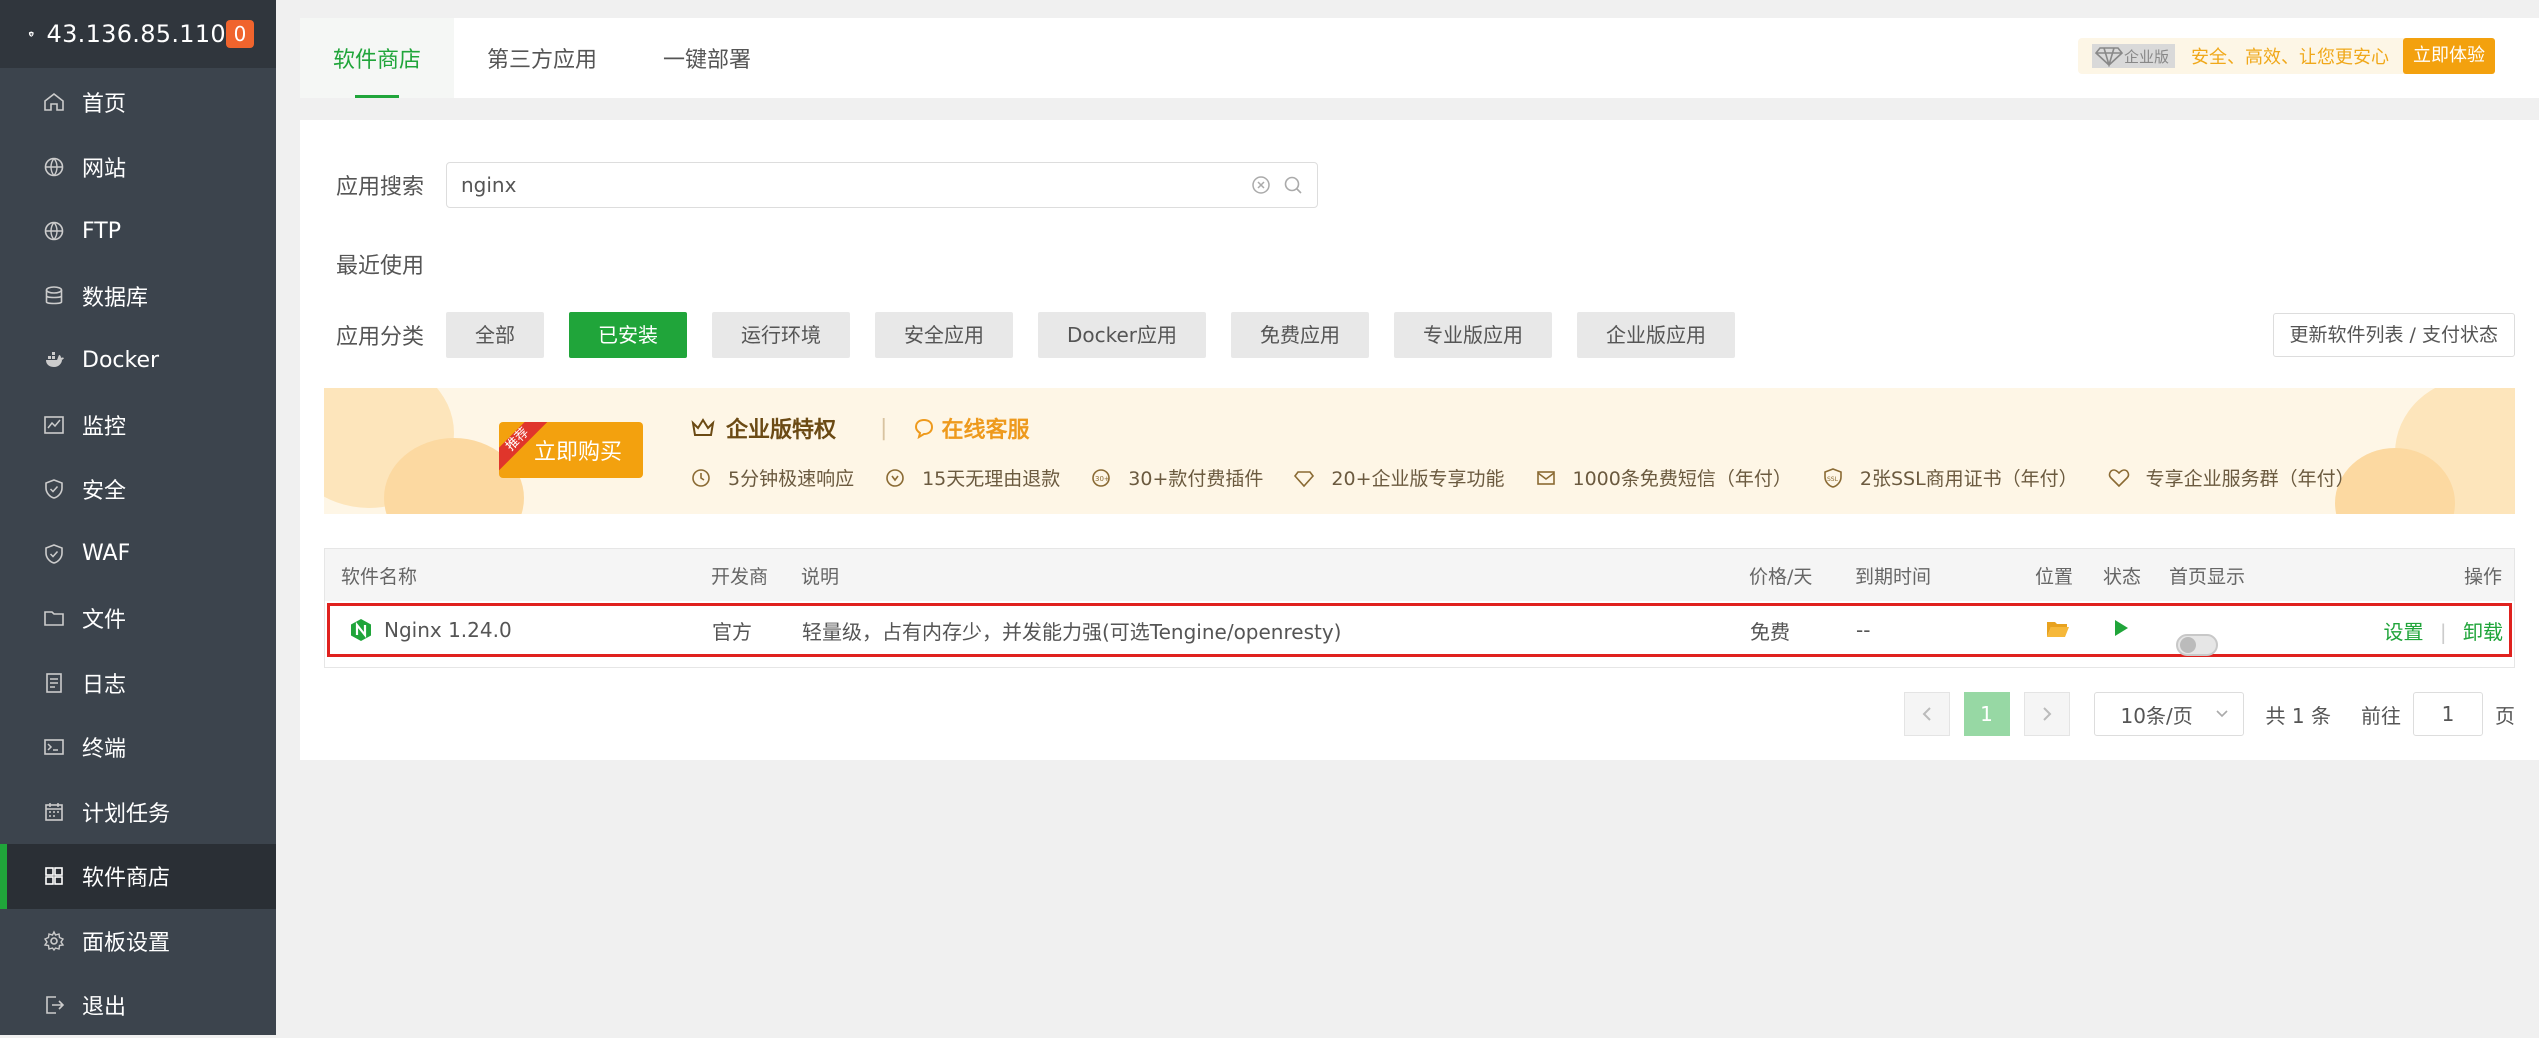  What do you see at coordinates (138, 941) in the screenshot?
I see `sidebar-item: 面板设置` at bounding box center [138, 941].